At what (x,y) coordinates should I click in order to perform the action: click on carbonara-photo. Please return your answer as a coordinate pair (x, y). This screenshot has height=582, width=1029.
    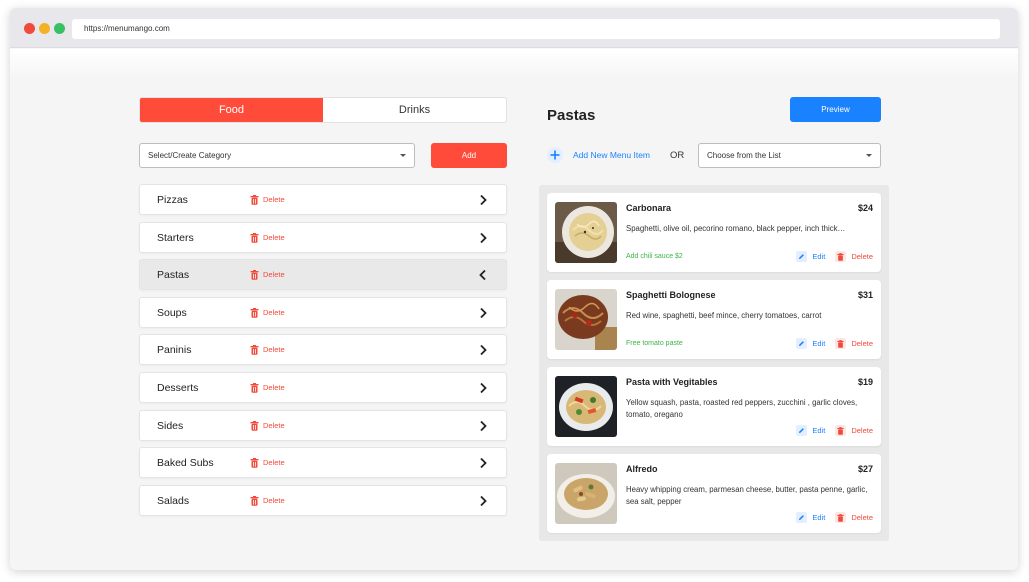
    Looking at the image, I should click on (586, 232).